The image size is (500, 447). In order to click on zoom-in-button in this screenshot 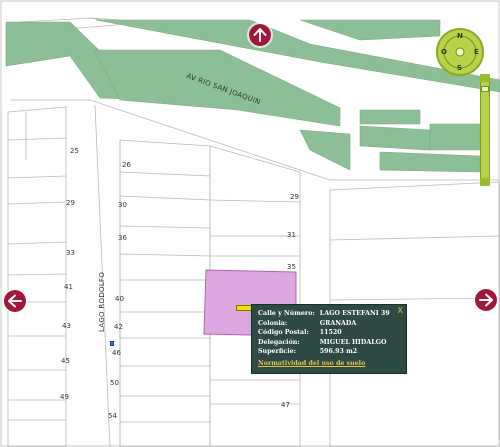, I will do `click(485, 78)`.